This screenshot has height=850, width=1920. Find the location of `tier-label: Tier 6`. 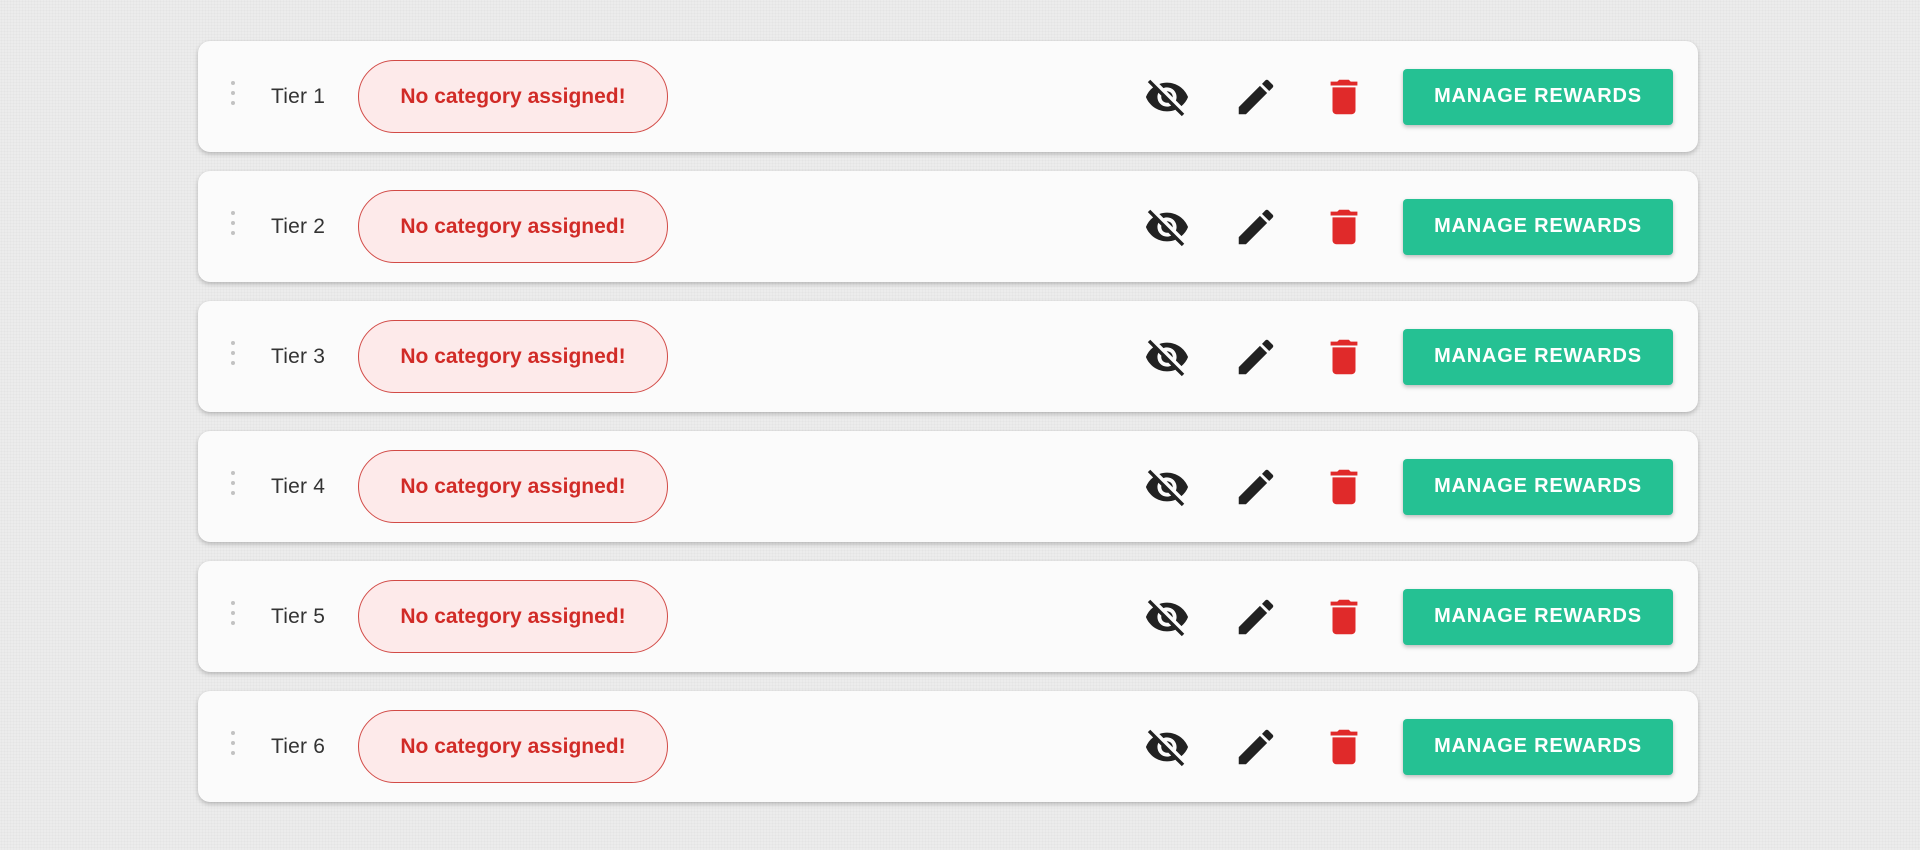

tier-label: Tier 6 is located at coordinates (298, 746).